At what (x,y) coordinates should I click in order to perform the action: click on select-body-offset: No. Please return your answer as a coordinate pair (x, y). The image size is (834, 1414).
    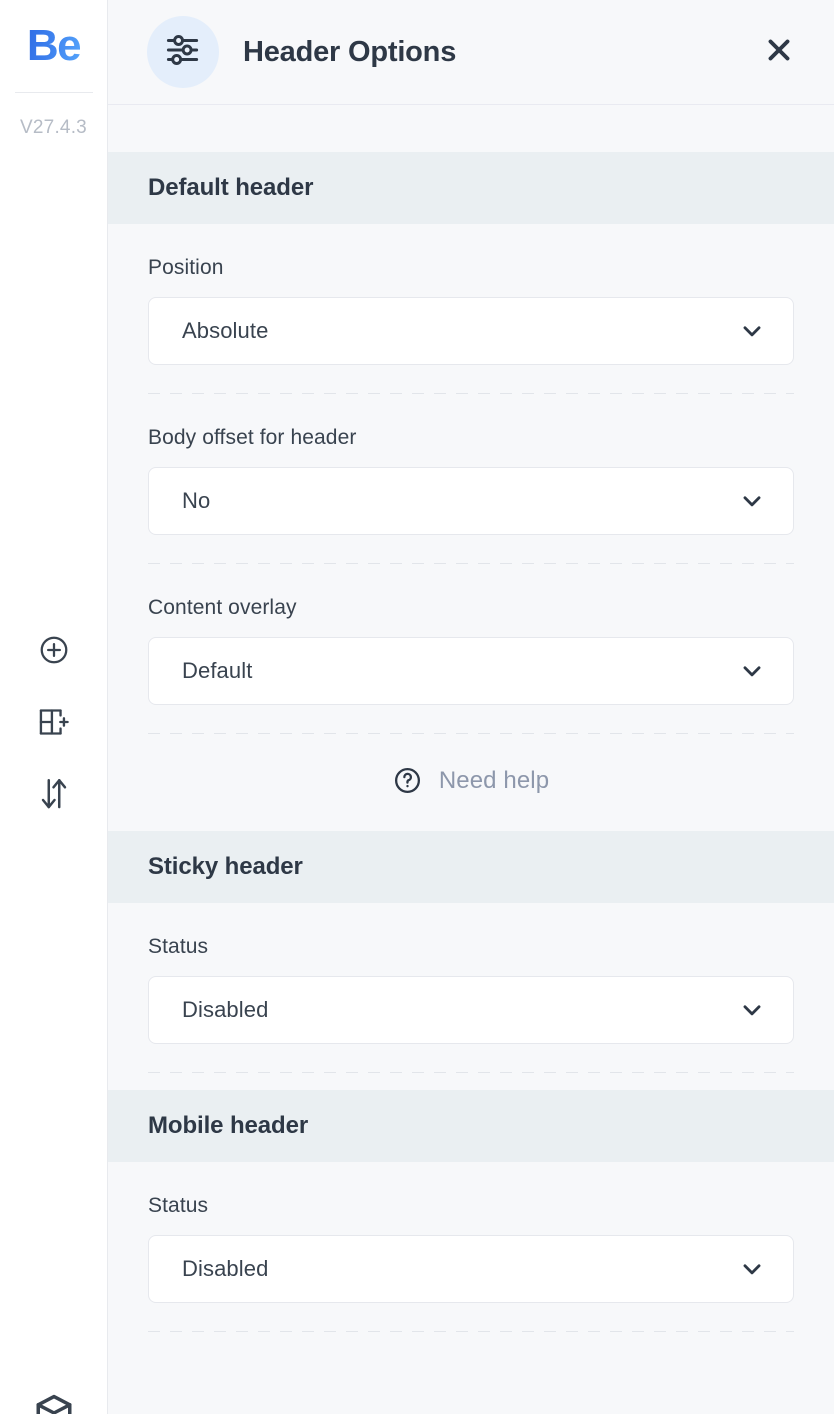
    Looking at the image, I should click on (471, 501).